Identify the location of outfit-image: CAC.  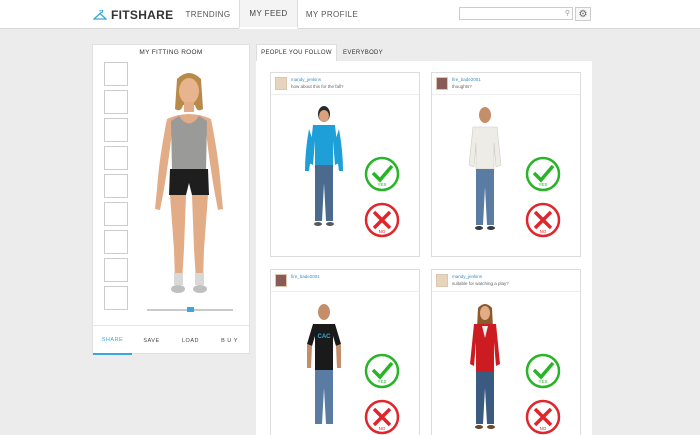
(324, 366).